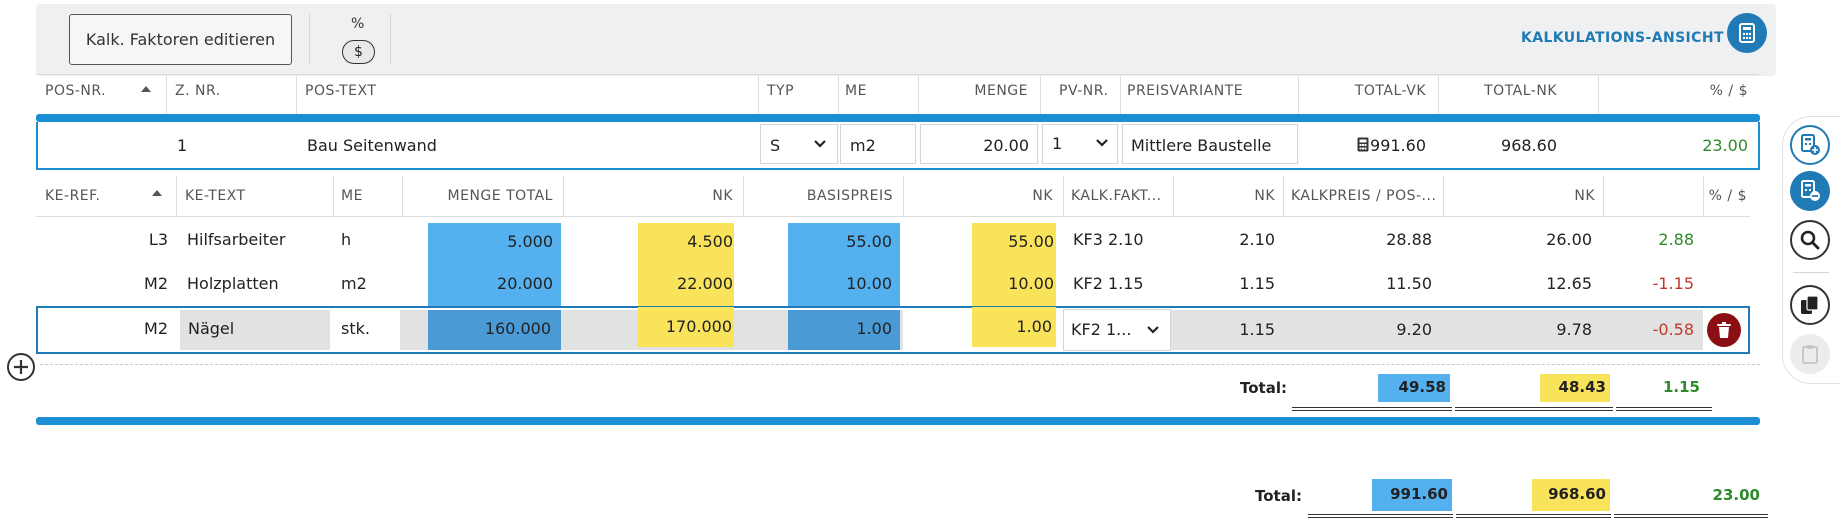 The image size is (1842, 522). Describe the element at coordinates (1725, 145) in the screenshot. I see `pct-value: 23.00` at that location.